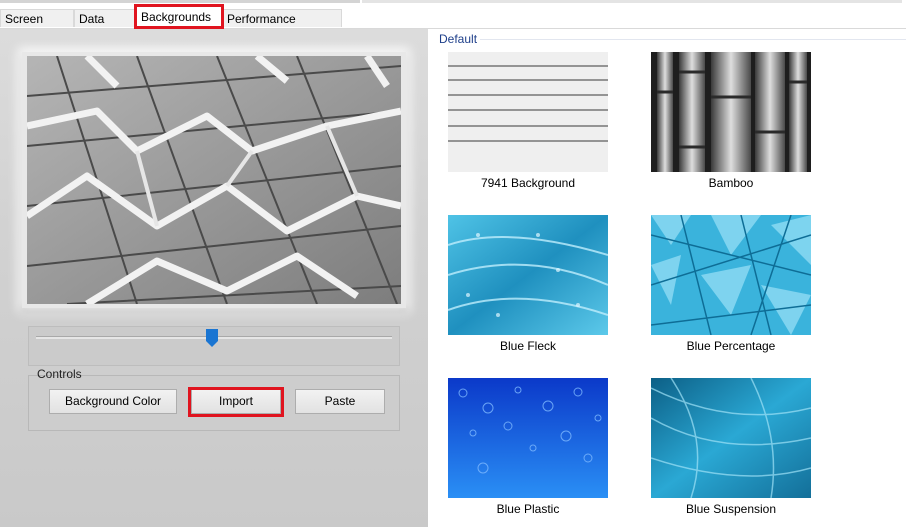  I want to click on import-button: Import, so click(236, 401).